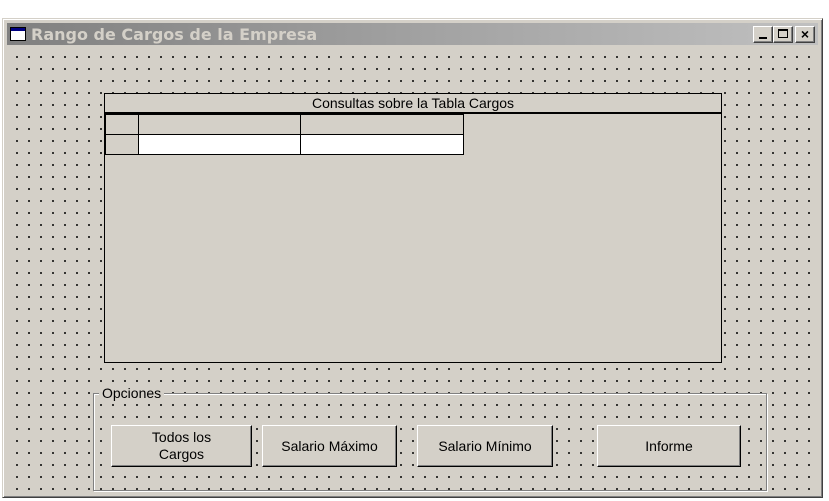 This screenshot has height=501, width=829. I want to click on informe-button: Informe, so click(669, 446).